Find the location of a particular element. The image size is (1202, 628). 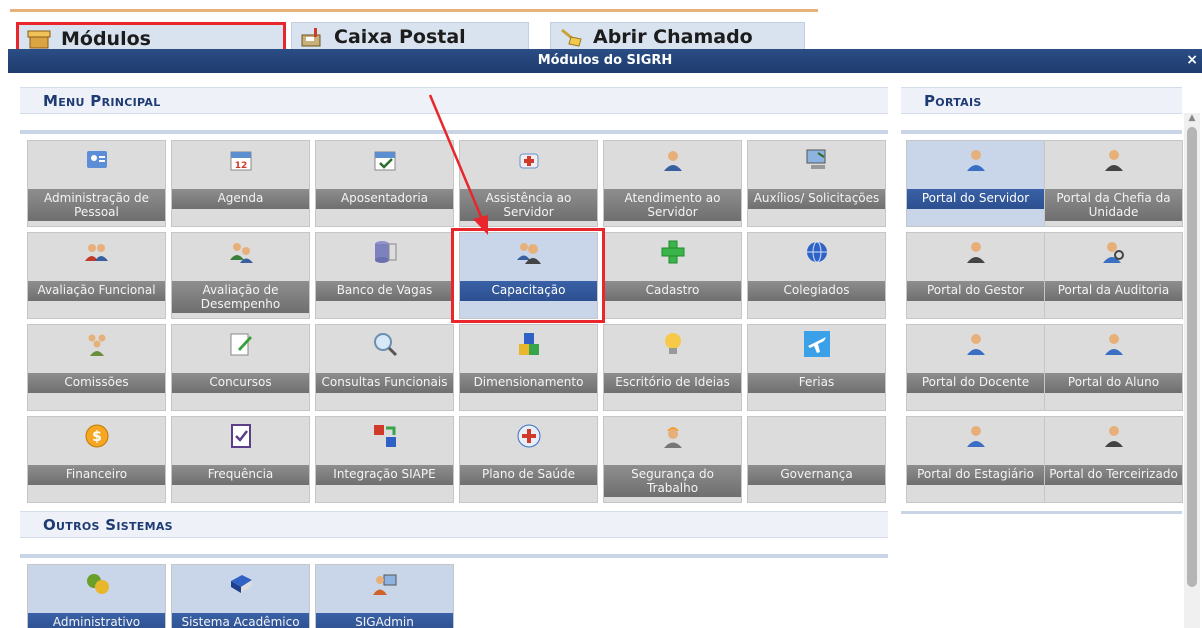

module-escritorio-de-ideias-tile: Escritório de Ideias is located at coordinates (672, 367).